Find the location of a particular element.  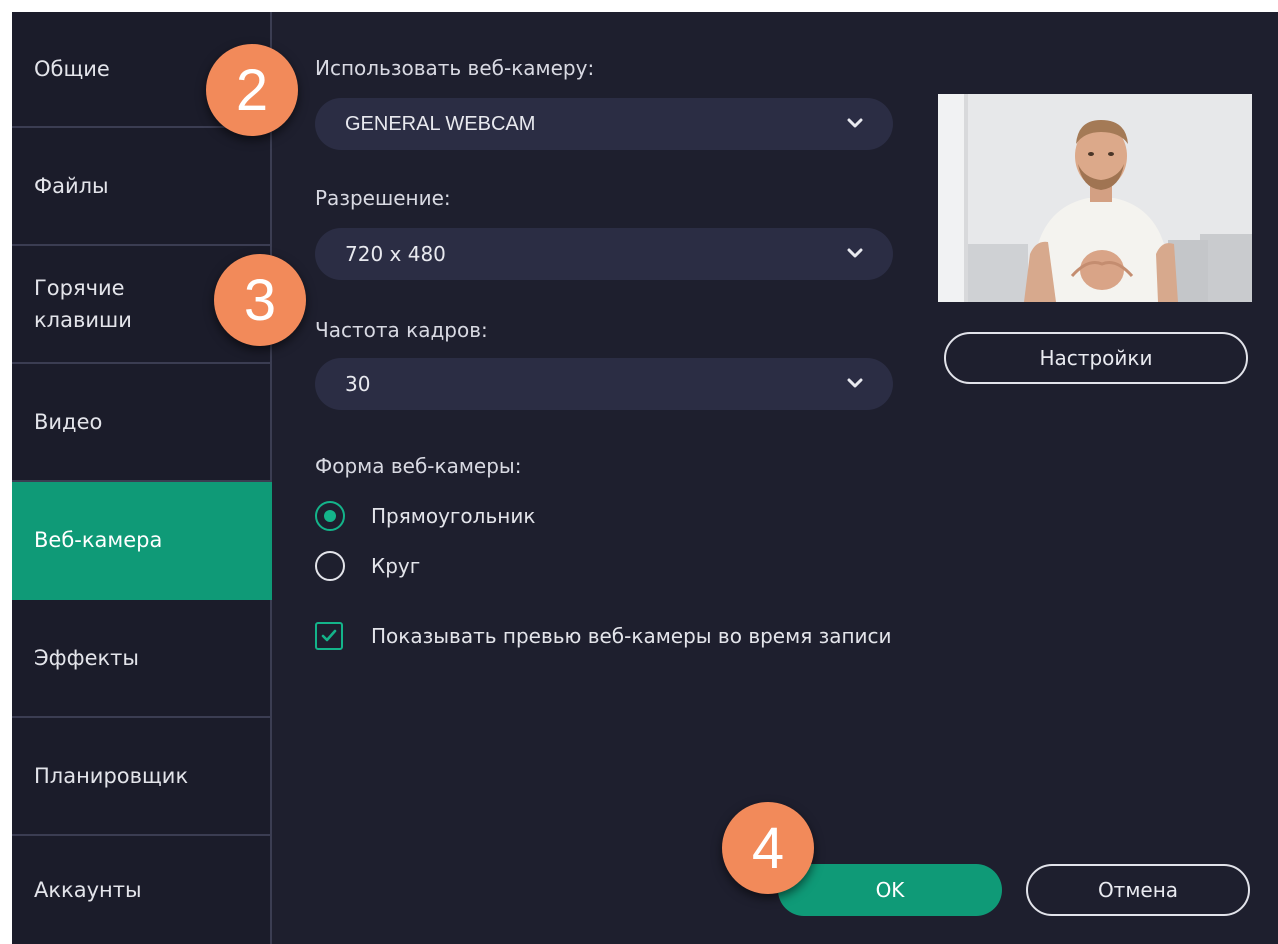

webcam-settings-label: Настройки is located at coordinates (1096, 358).